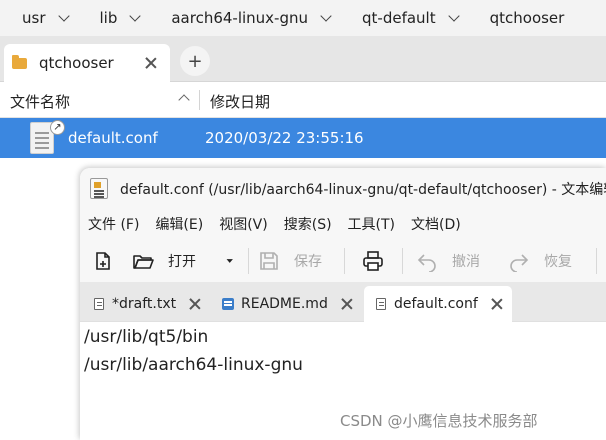 The width and height of the screenshot is (606, 440). Describe the element at coordinates (228, 304) in the screenshot. I see `markdown-file-icon` at that location.